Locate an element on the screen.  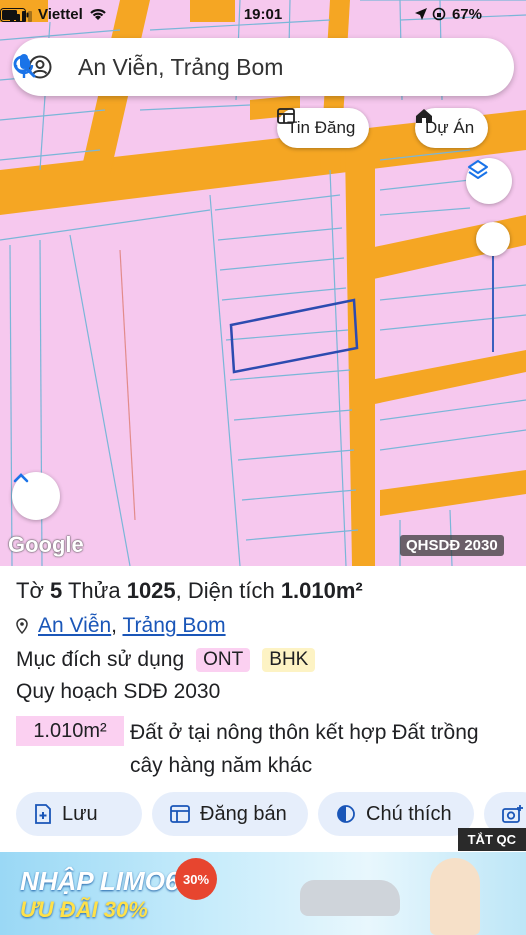
commune-link: An Viễn is located at coordinates (74, 625).